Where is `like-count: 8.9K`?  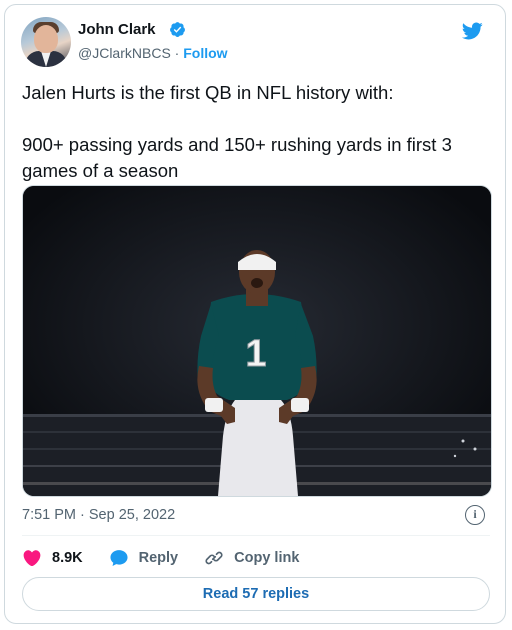 like-count: 8.9K is located at coordinates (67, 558).